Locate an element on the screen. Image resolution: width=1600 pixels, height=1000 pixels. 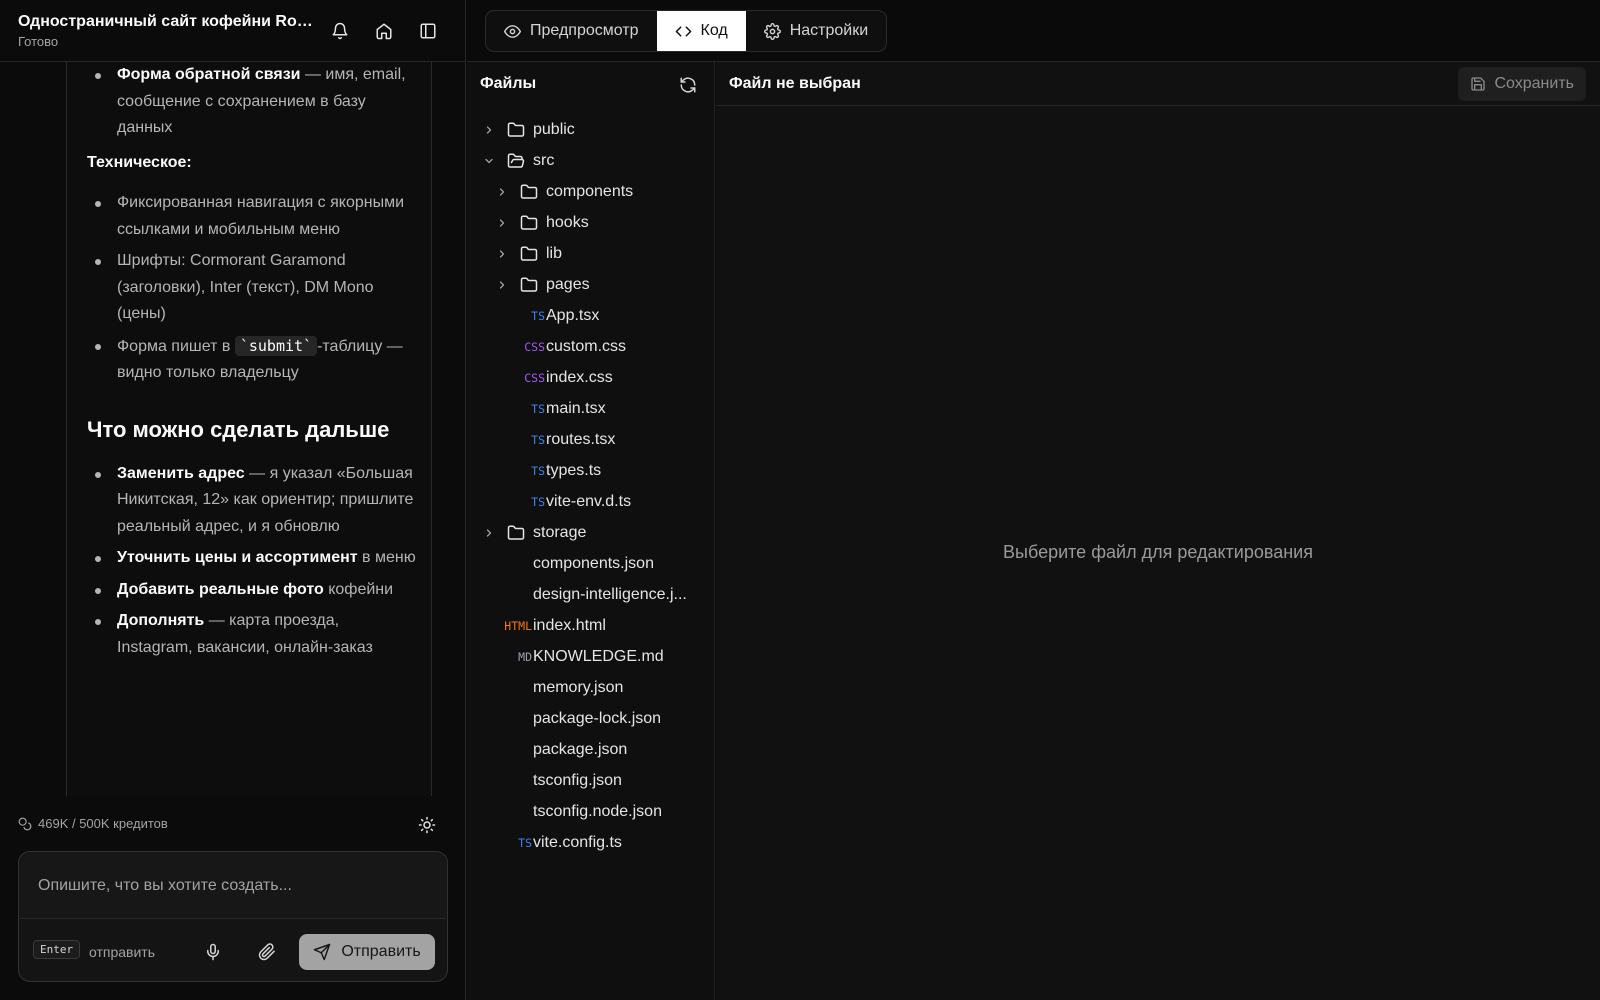
notifications-button is located at coordinates (340, 31).